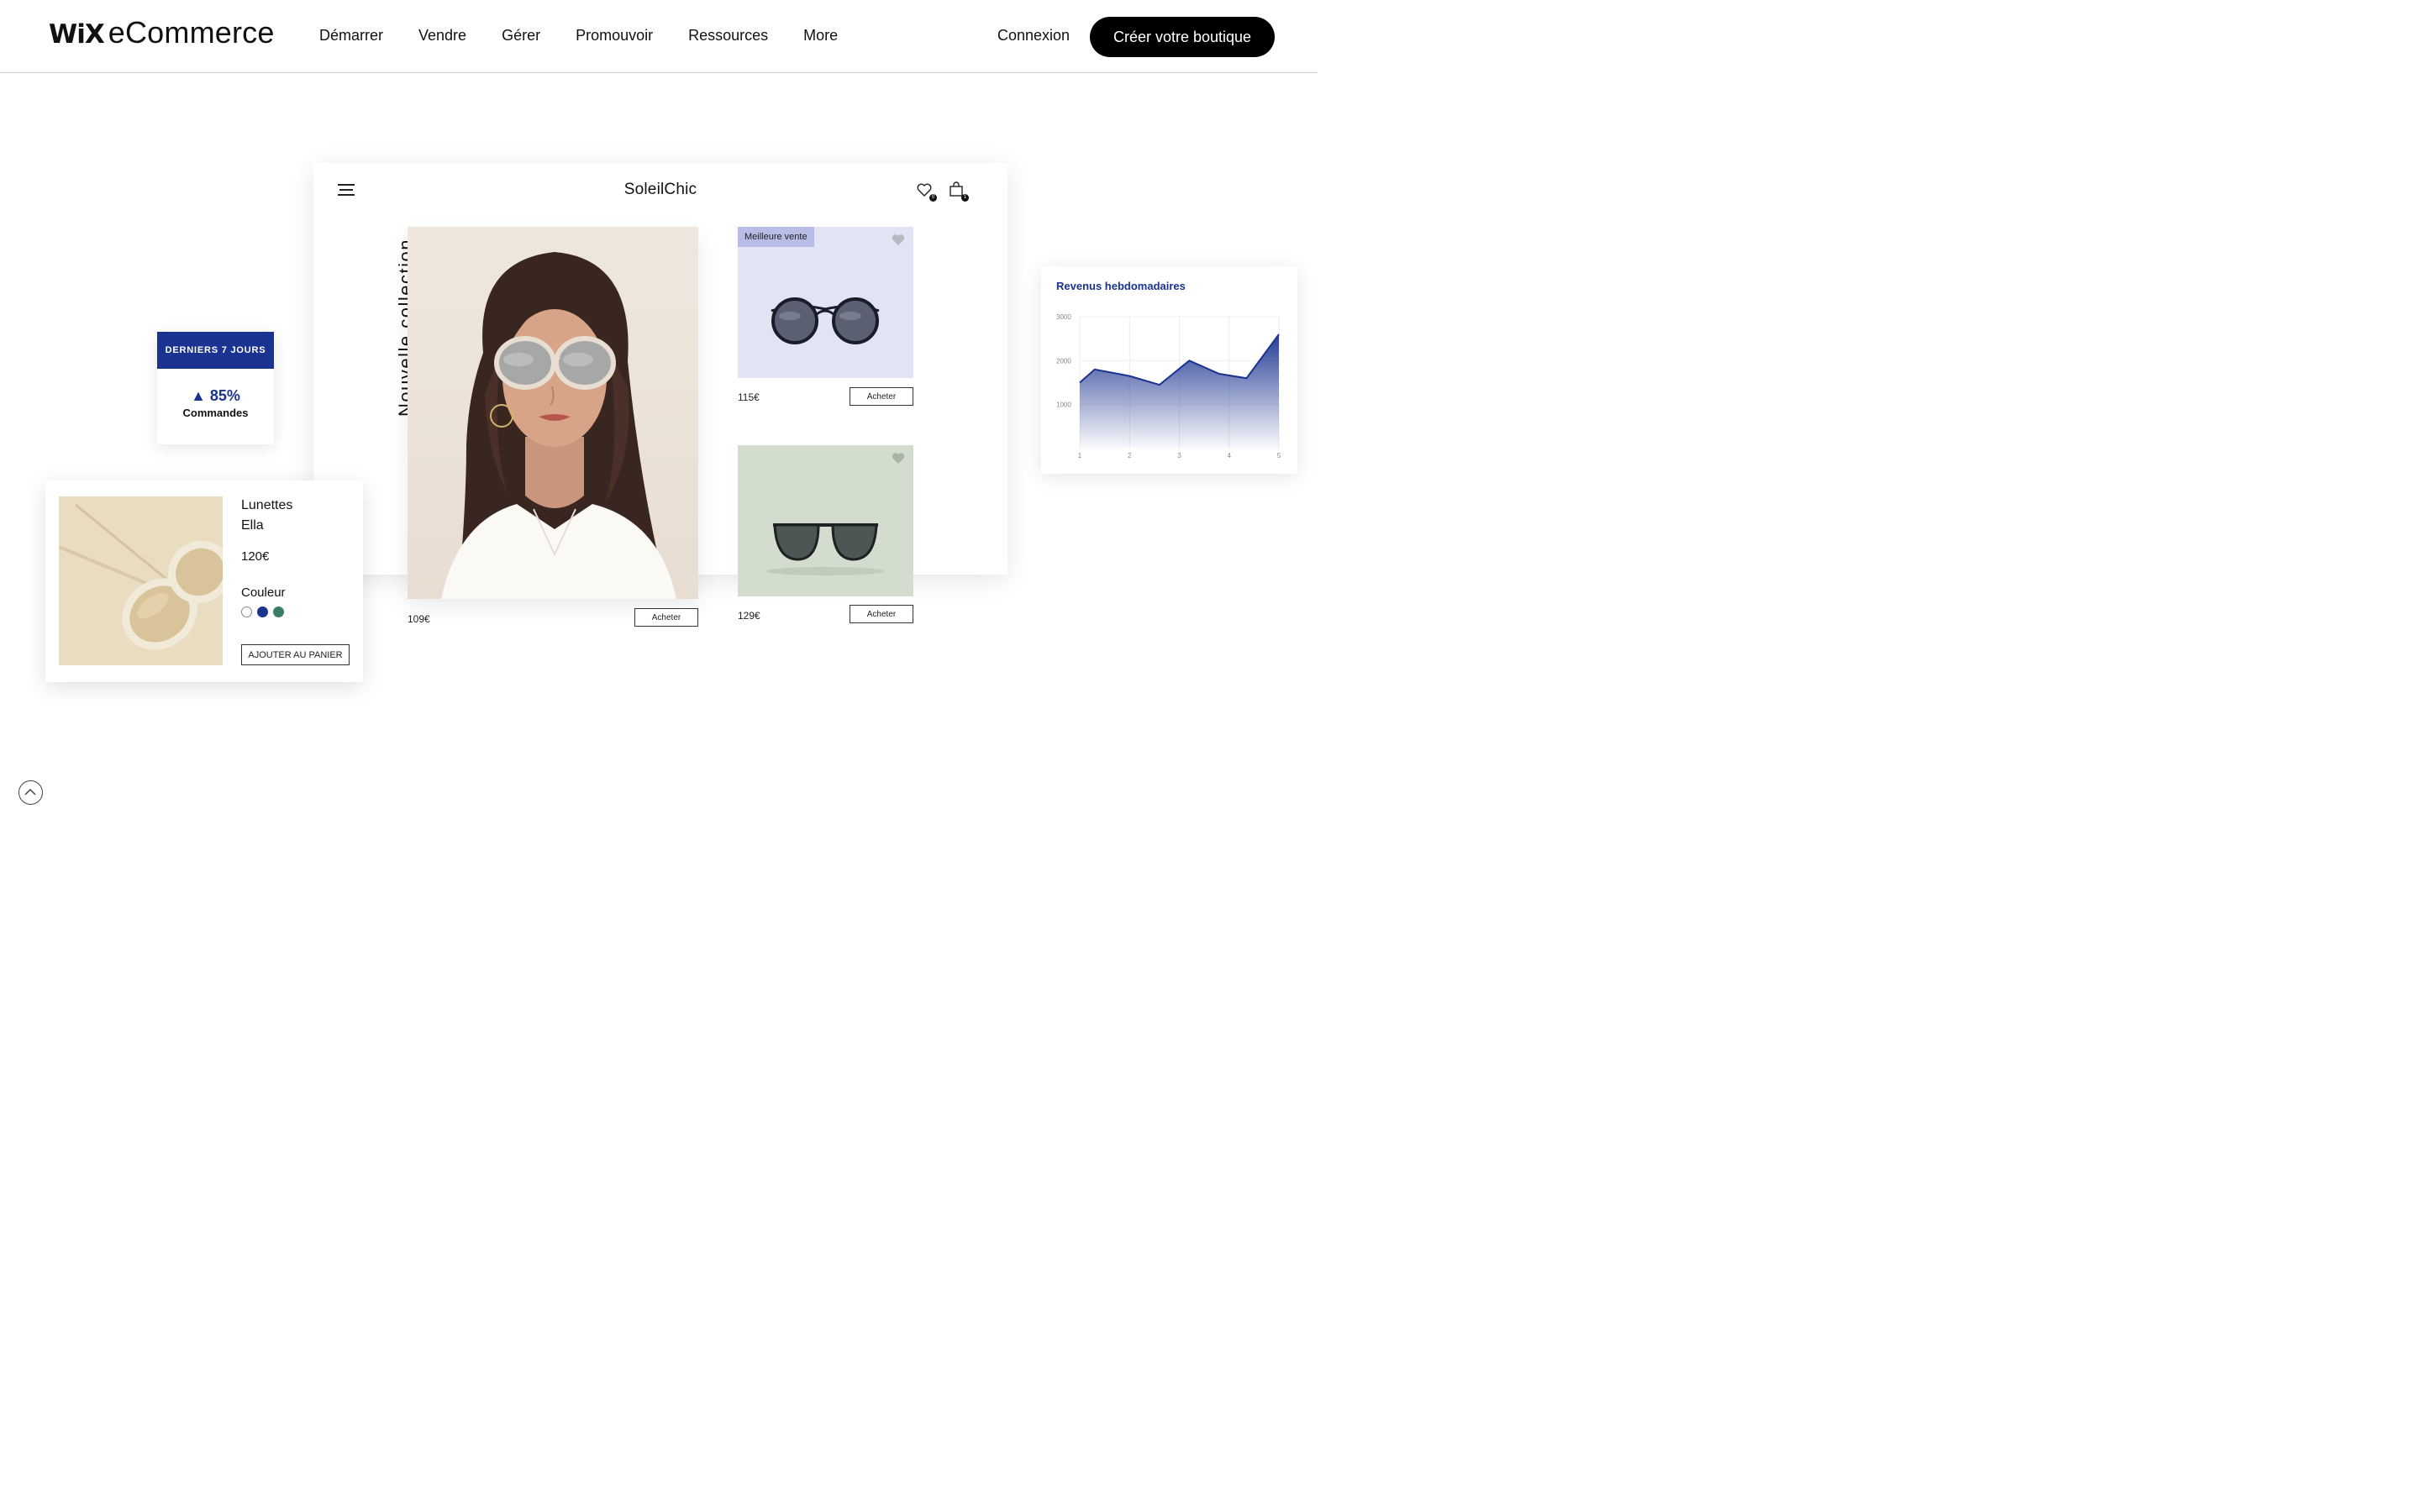 The height and width of the screenshot is (1512, 2420). What do you see at coordinates (1279, 455) in the screenshot?
I see `x-tick-label: 5` at bounding box center [1279, 455].